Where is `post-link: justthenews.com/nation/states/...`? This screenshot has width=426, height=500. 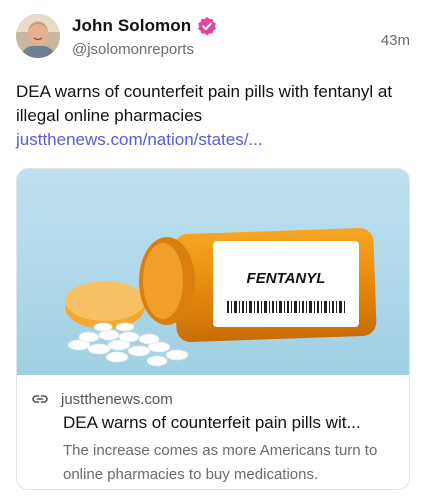 post-link: justthenews.com/nation/states/... is located at coordinates (214, 140).